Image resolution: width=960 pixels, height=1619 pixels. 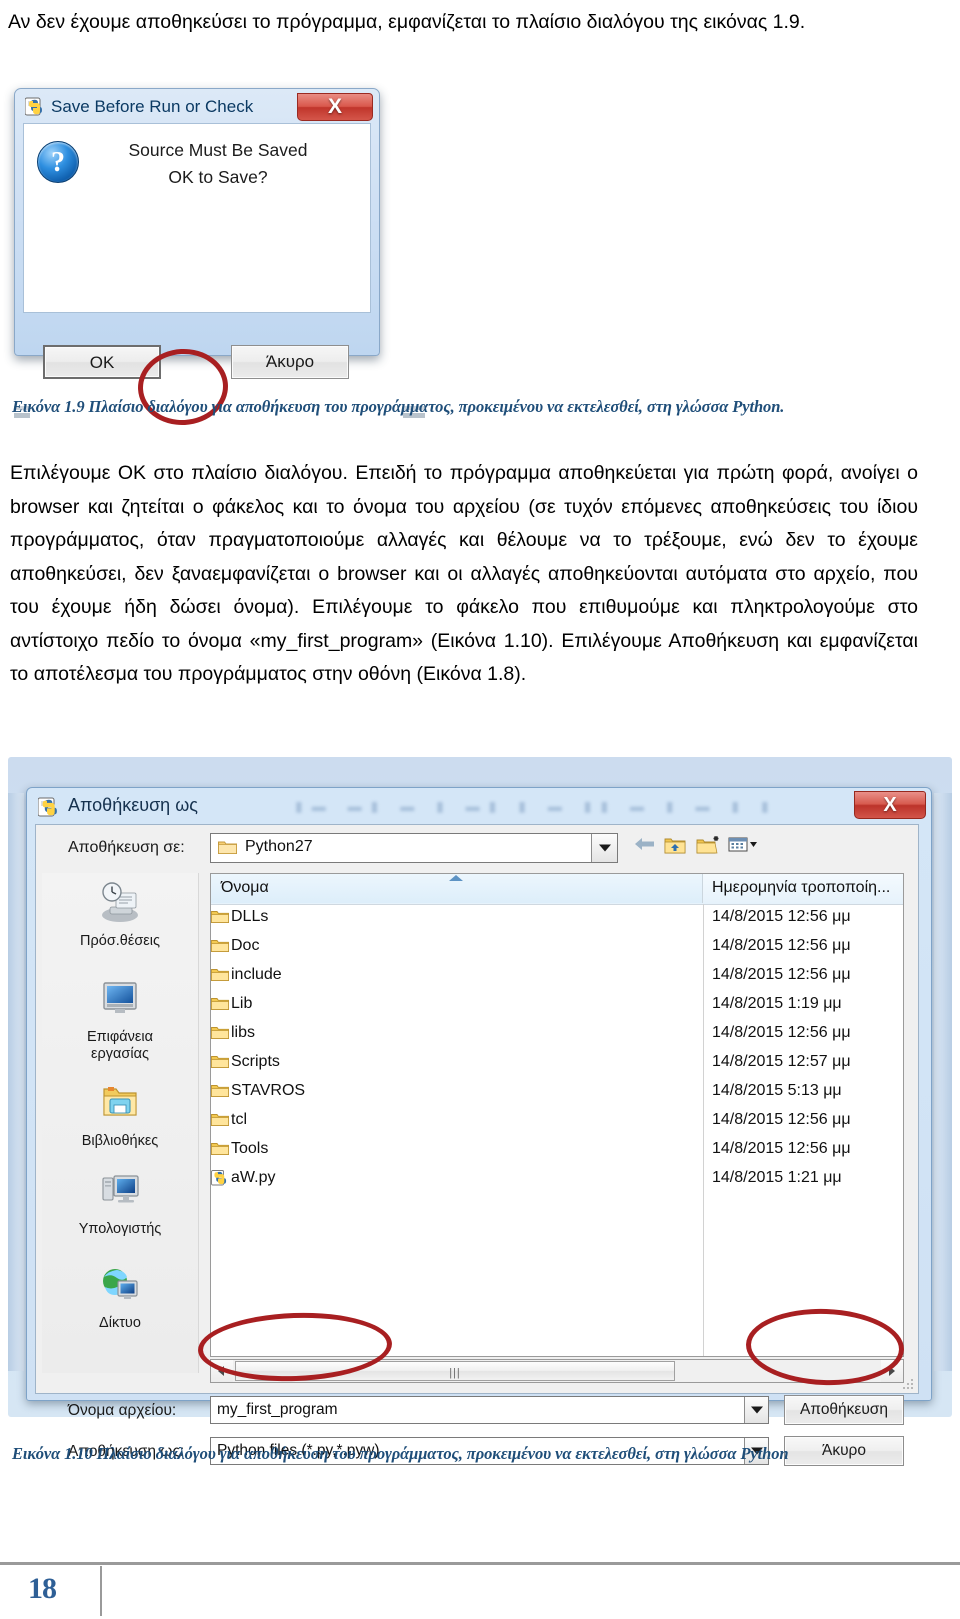 I want to click on table-row: tcl 14/8/2015 12:56 μμ, so click(x=557, y=1122).